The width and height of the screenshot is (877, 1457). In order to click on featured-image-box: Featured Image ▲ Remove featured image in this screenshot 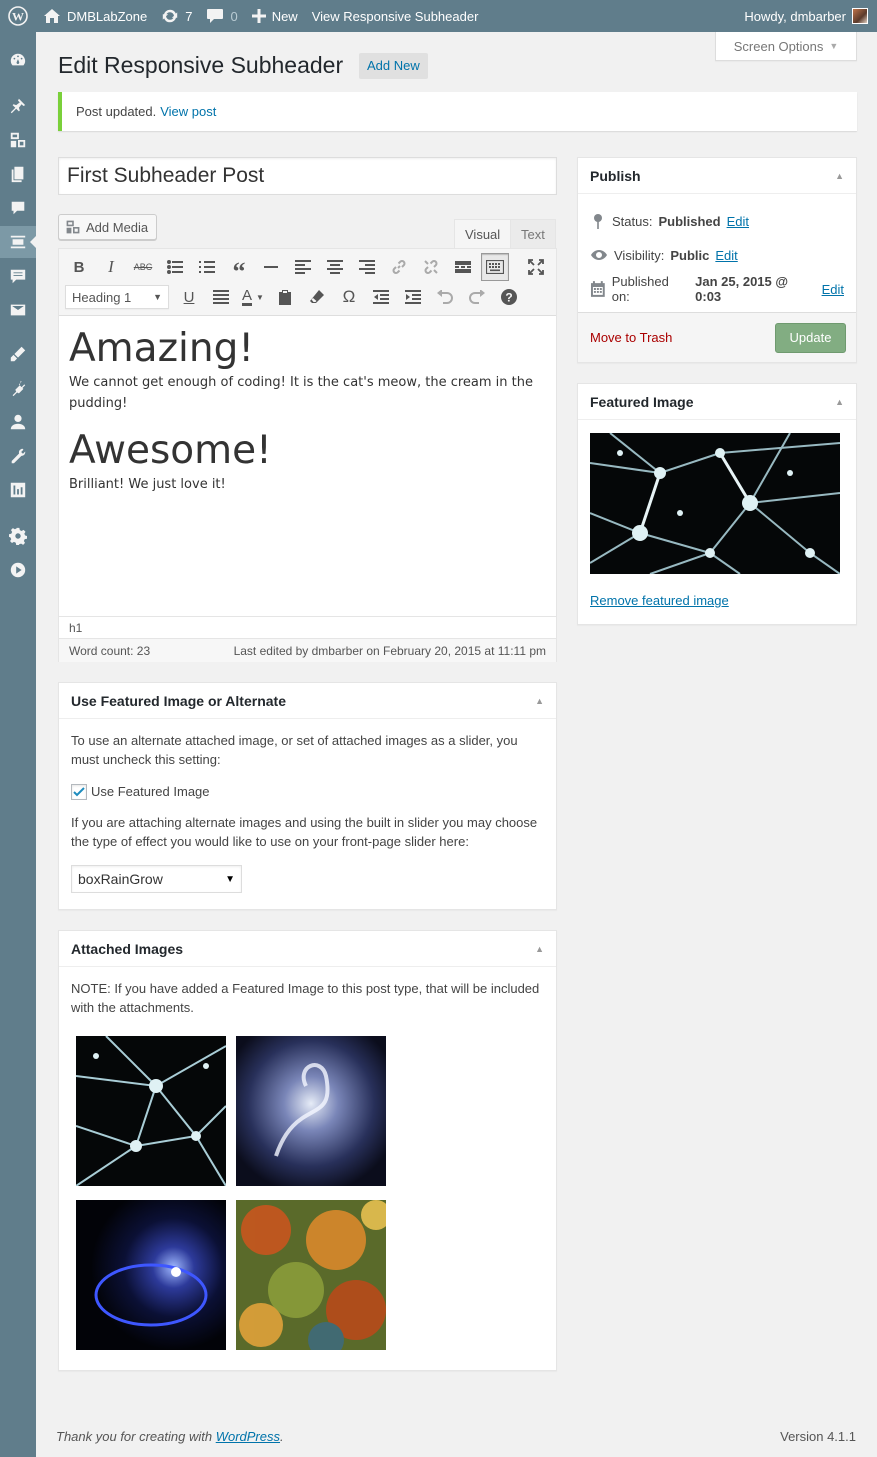, I will do `click(717, 504)`.